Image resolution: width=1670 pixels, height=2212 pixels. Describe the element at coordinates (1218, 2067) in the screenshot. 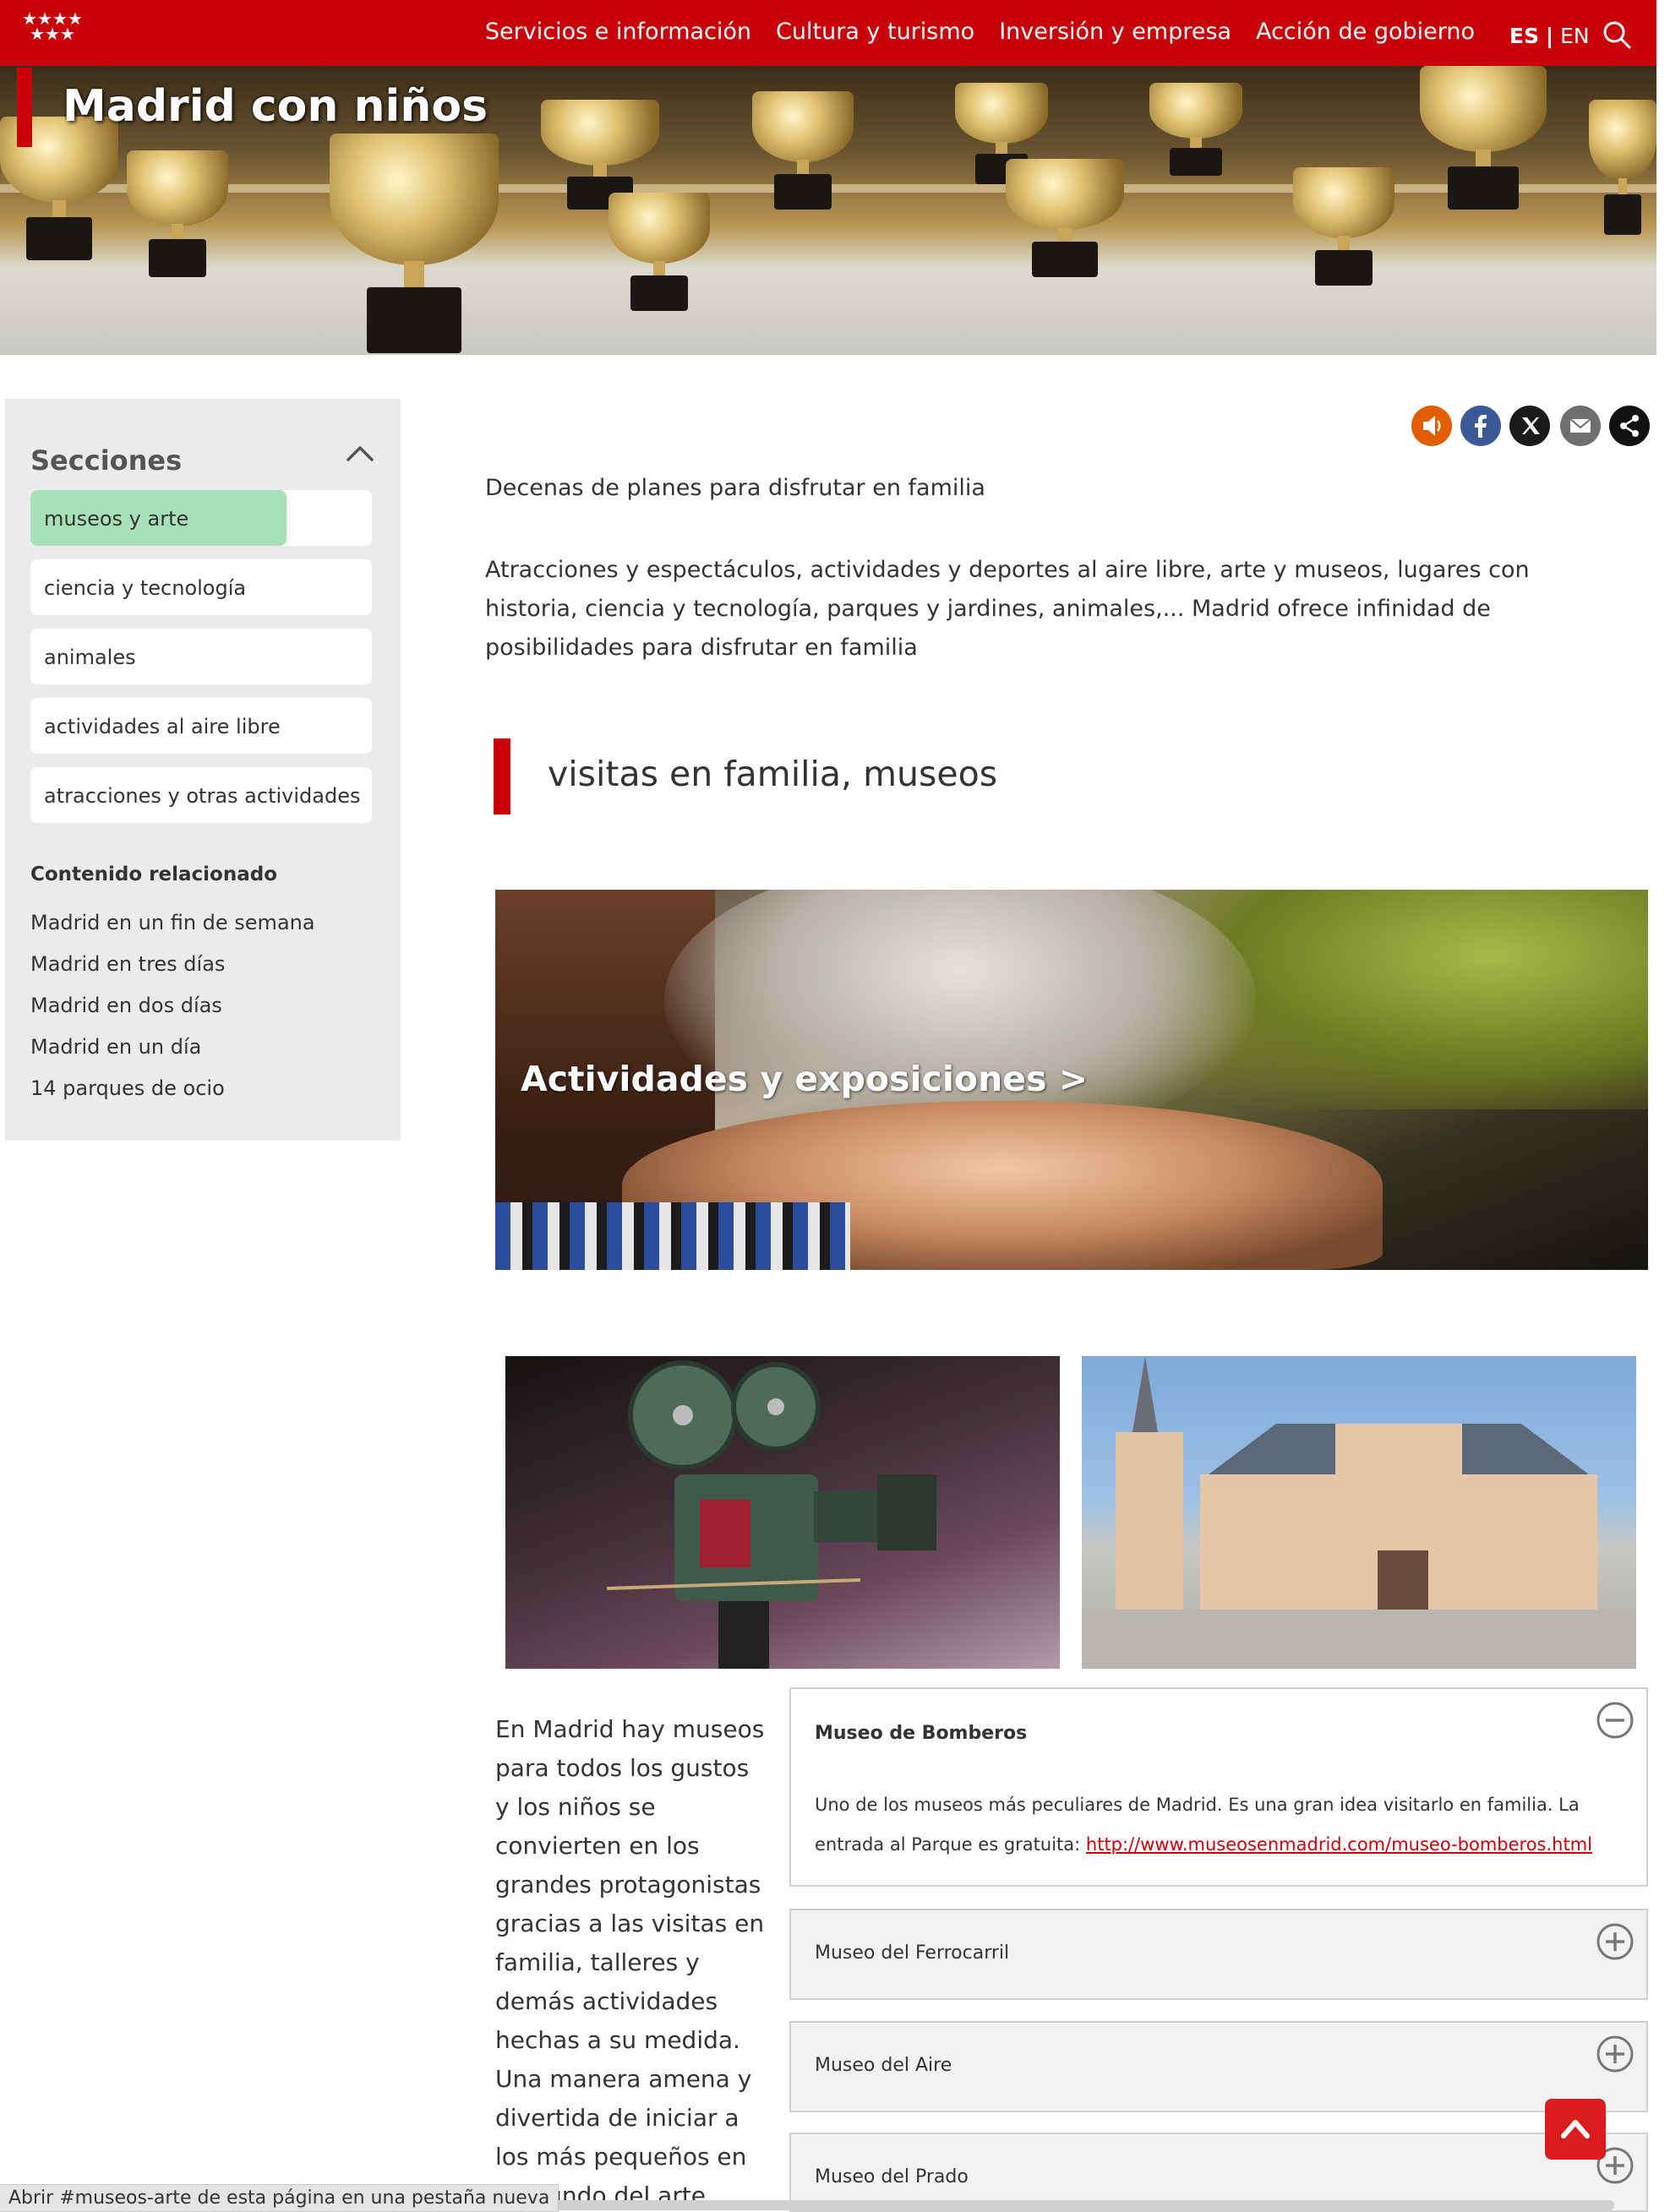

I see `accordion-museo-aire: Museo del Aire` at that location.